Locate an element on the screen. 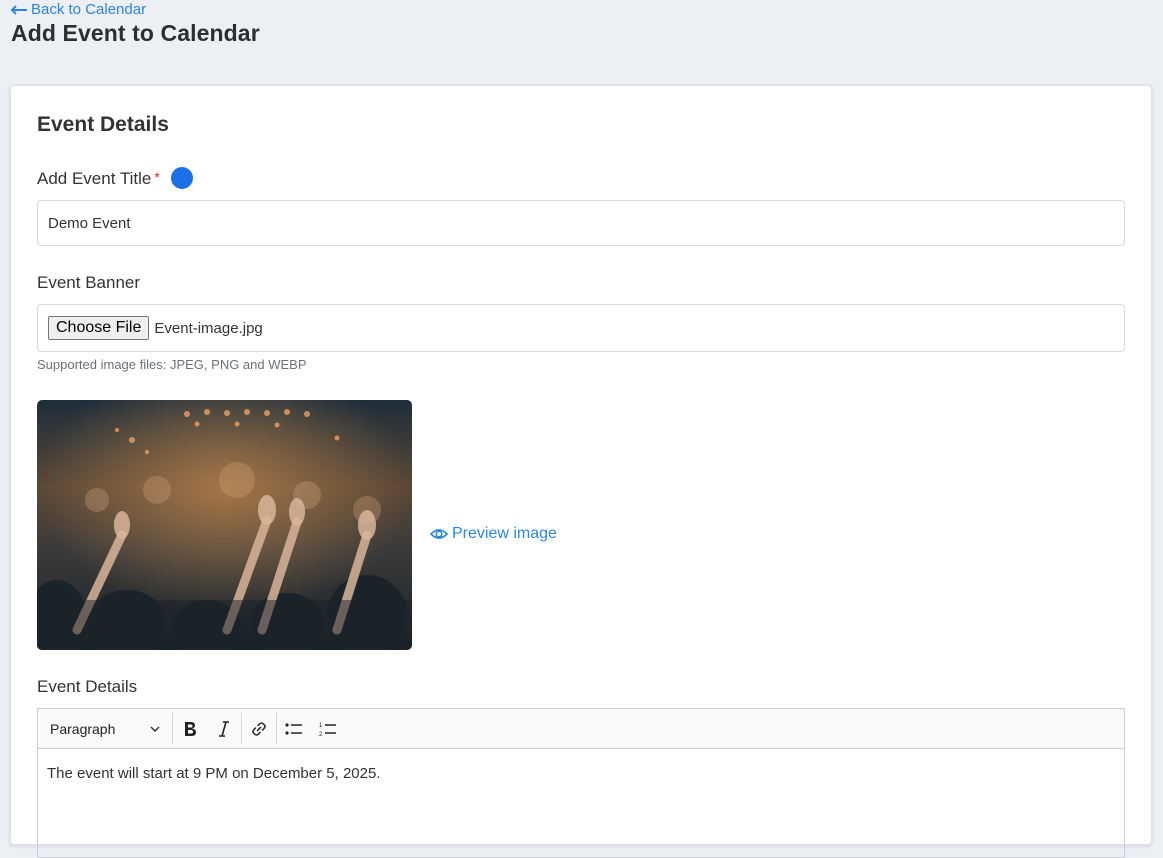 The image size is (1163, 858). numbered-list-icon: 1 2 is located at coordinates (327, 730).